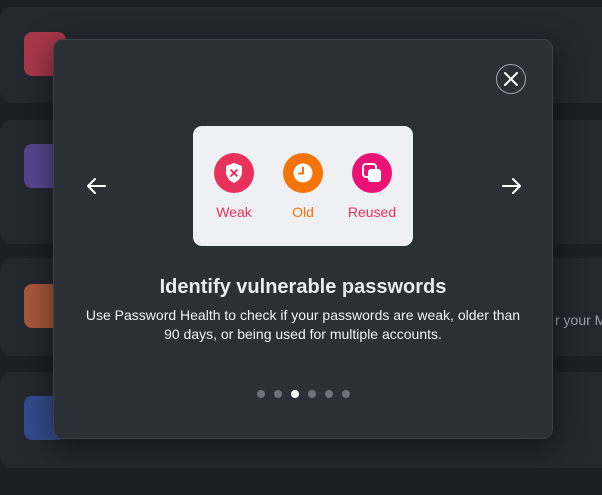 The image size is (602, 495). I want to click on feature-label: Old, so click(303, 212).